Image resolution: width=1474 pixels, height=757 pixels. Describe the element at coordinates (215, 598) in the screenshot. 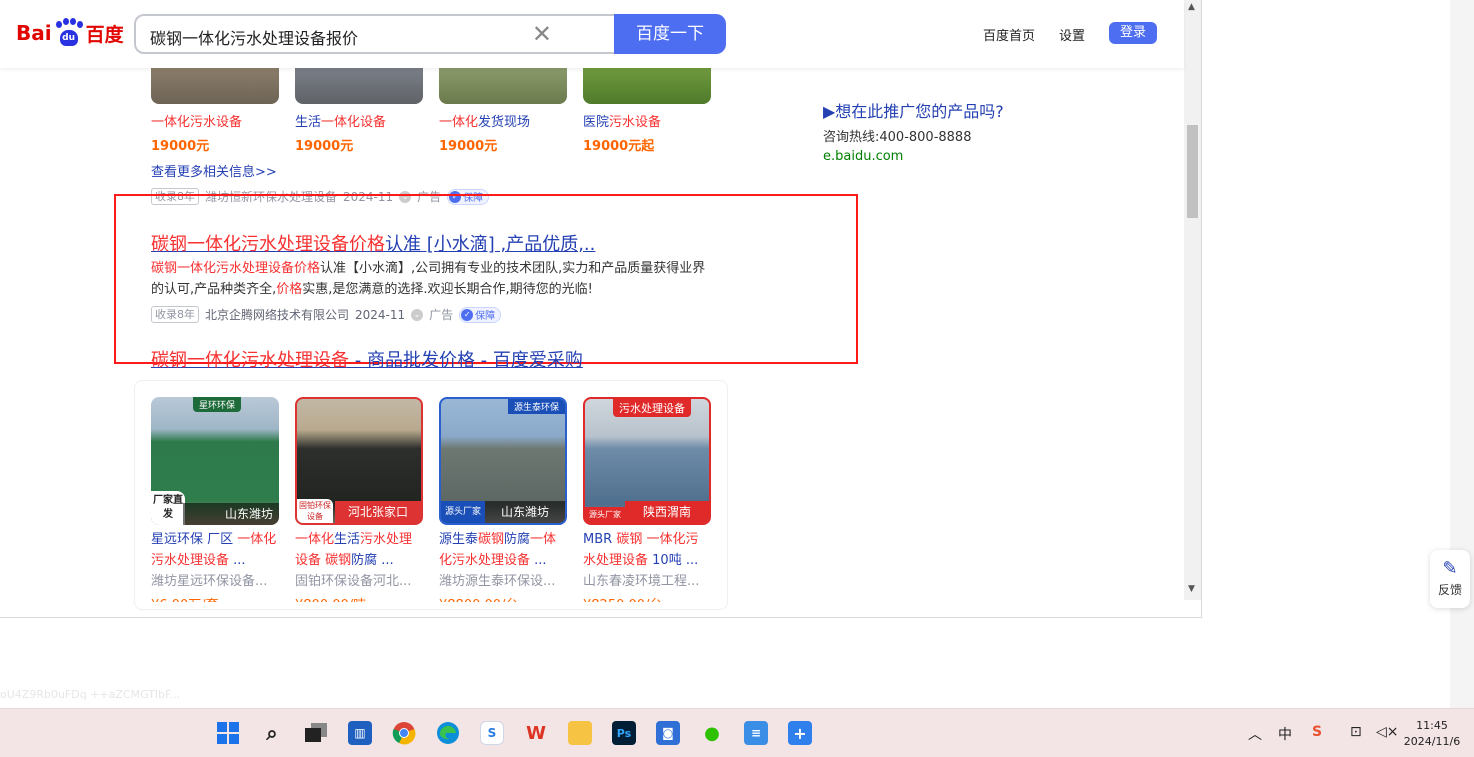

I see `product-price: ¥6.00万/套` at that location.